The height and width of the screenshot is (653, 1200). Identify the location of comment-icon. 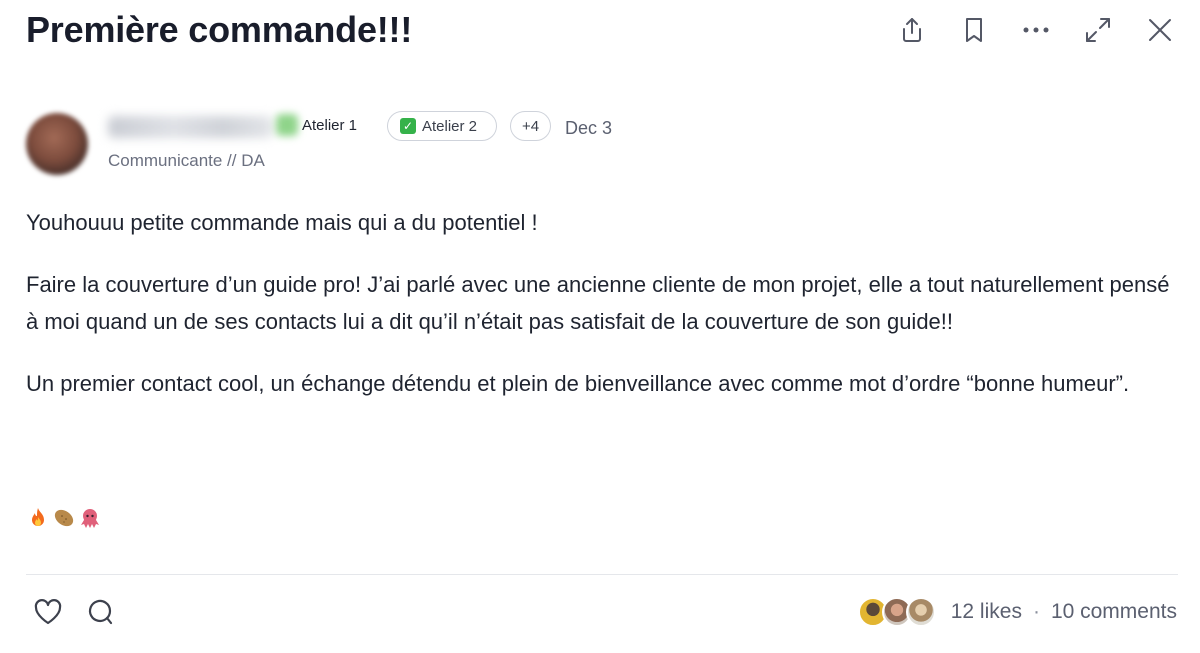
(100, 612).